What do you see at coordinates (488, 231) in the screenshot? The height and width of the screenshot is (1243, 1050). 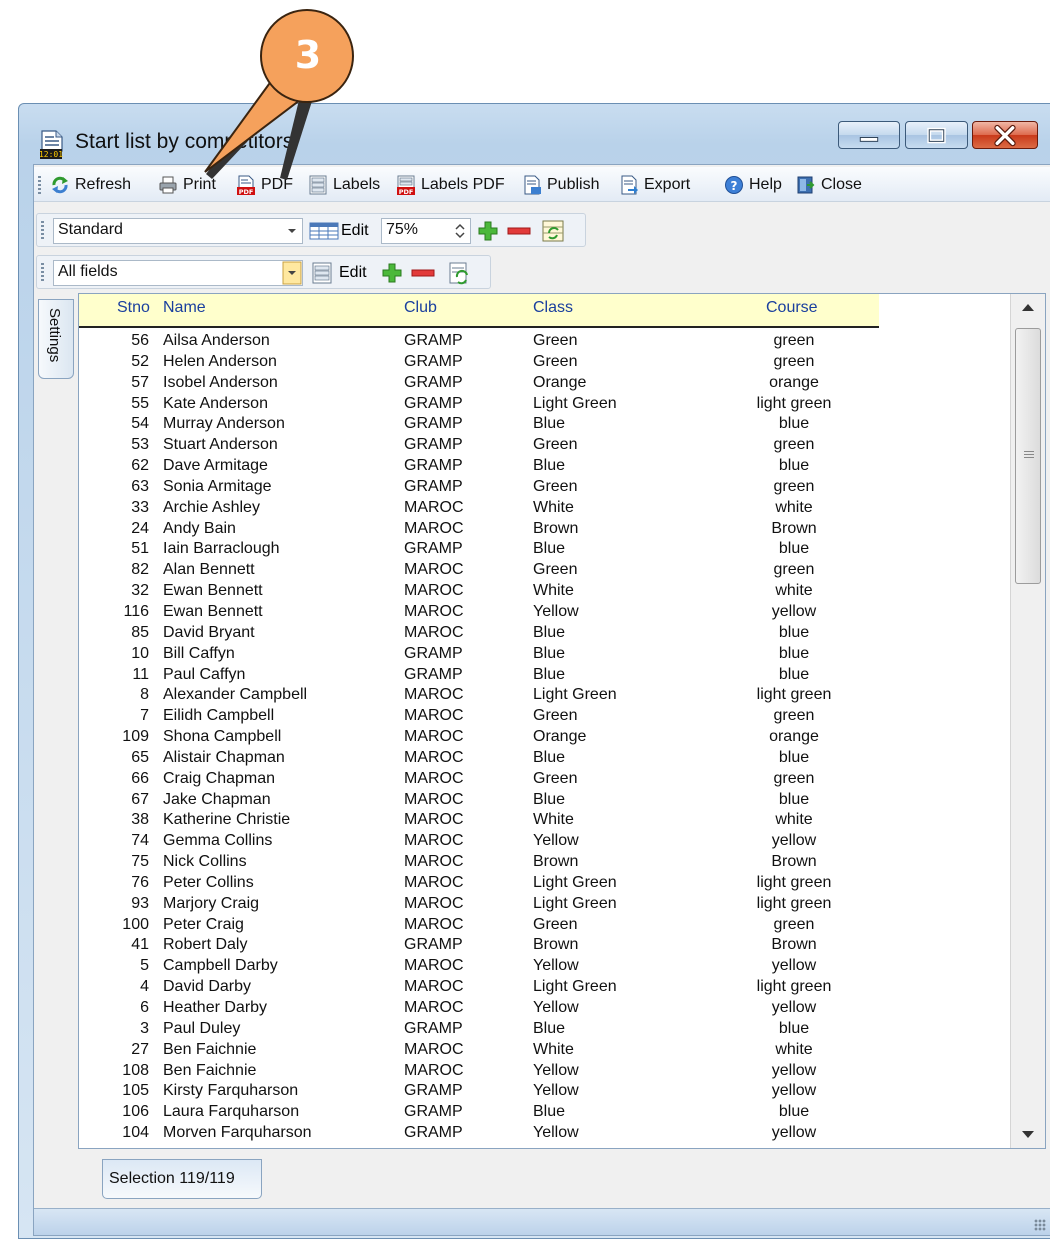 I see `add-layout-icon` at bounding box center [488, 231].